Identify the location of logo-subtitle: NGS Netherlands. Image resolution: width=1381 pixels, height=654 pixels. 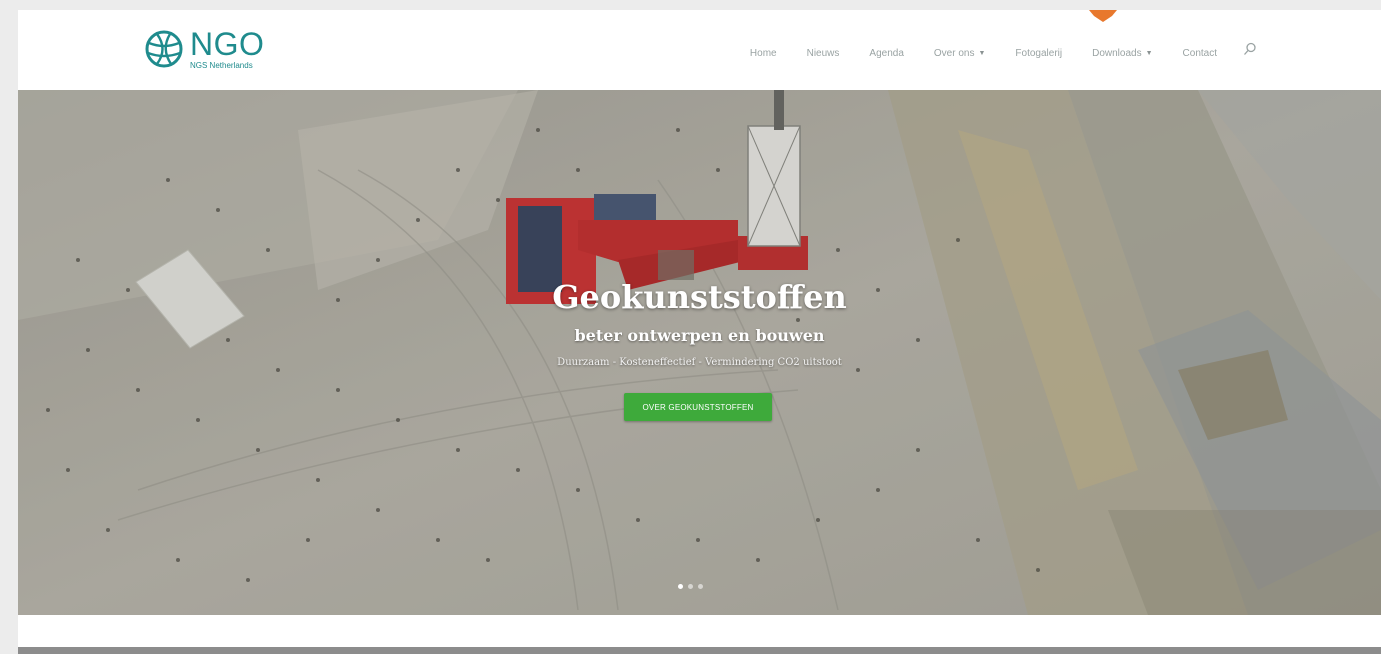
(221, 65).